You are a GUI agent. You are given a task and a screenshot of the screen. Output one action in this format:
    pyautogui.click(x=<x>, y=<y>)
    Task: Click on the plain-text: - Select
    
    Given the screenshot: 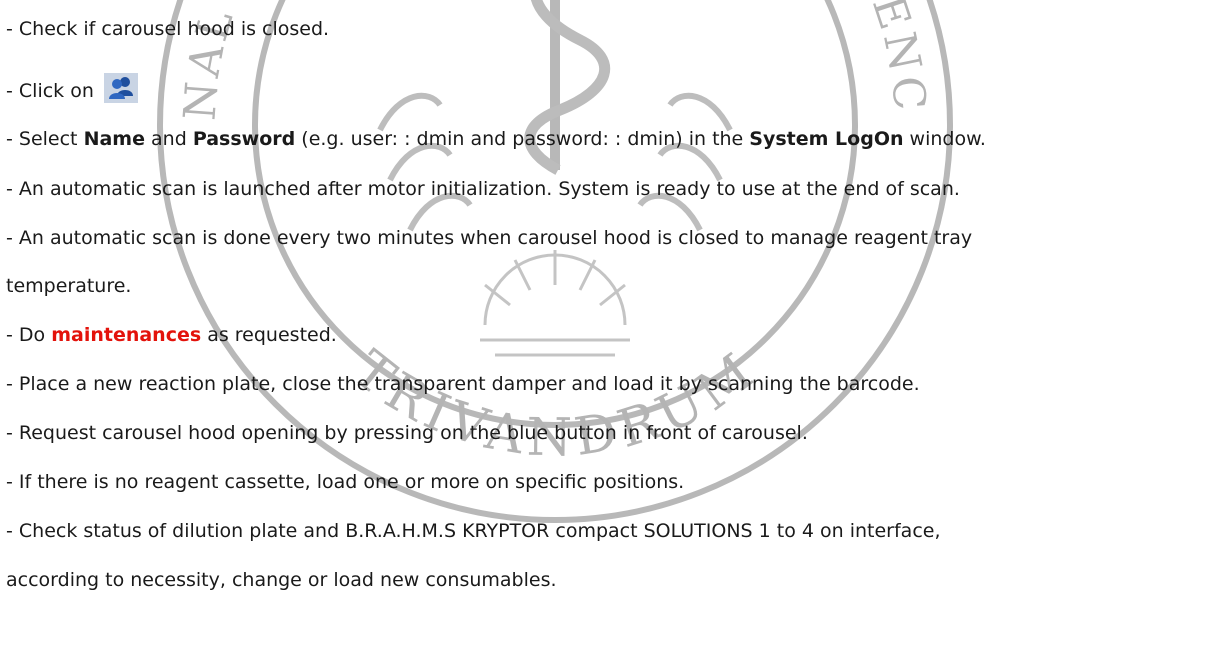 What is the action you would take?
    pyautogui.click(x=45, y=139)
    